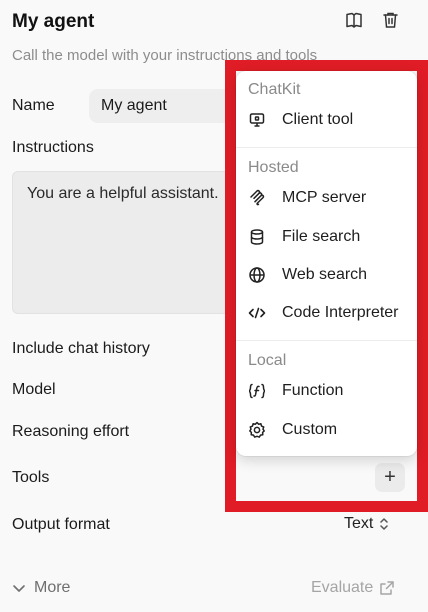 This screenshot has height=612, width=428. Describe the element at coordinates (81, 348) in the screenshot. I see `chat-history-label: Include chat history` at that location.